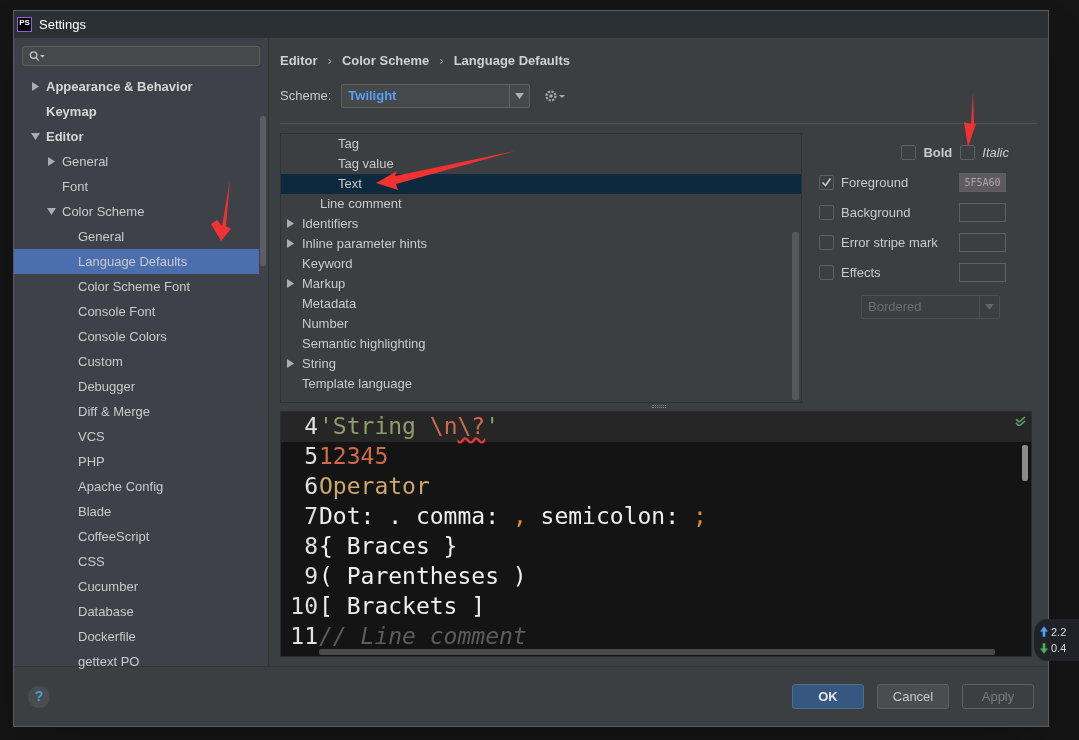 The image size is (1079, 740). Describe the element at coordinates (423, 637) in the screenshot. I see `code-line: // Line comment` at that location.